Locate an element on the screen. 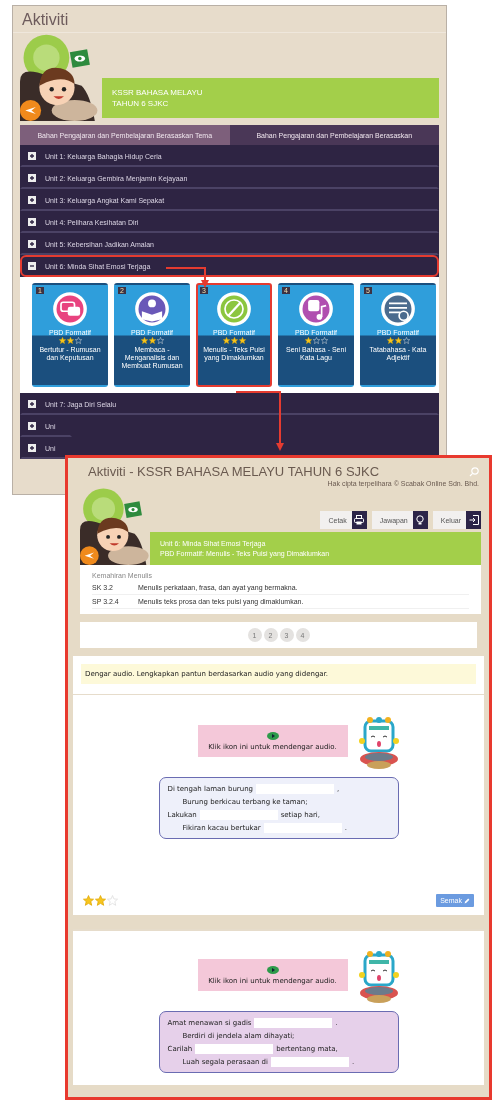  pencil-icon is located at coordinates (467, 900).